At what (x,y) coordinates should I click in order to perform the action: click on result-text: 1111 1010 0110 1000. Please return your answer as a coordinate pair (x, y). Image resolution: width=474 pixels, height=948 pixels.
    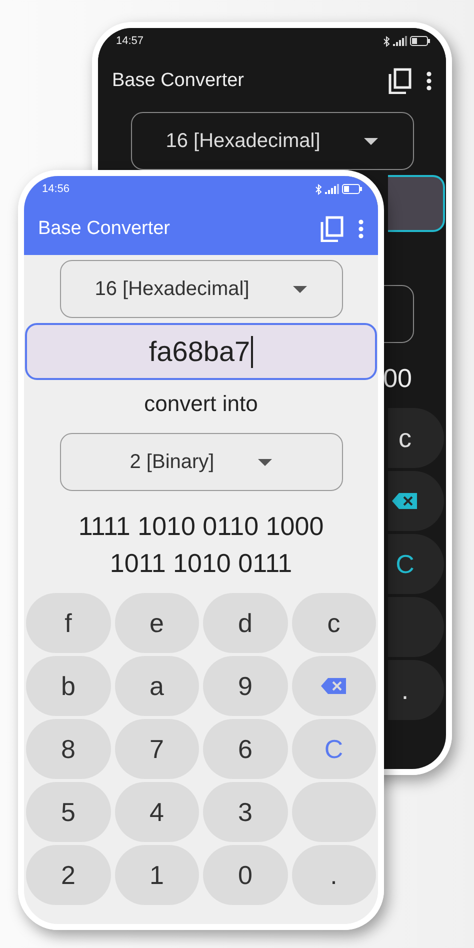
    Looking at the image, I should click on (201, 526).